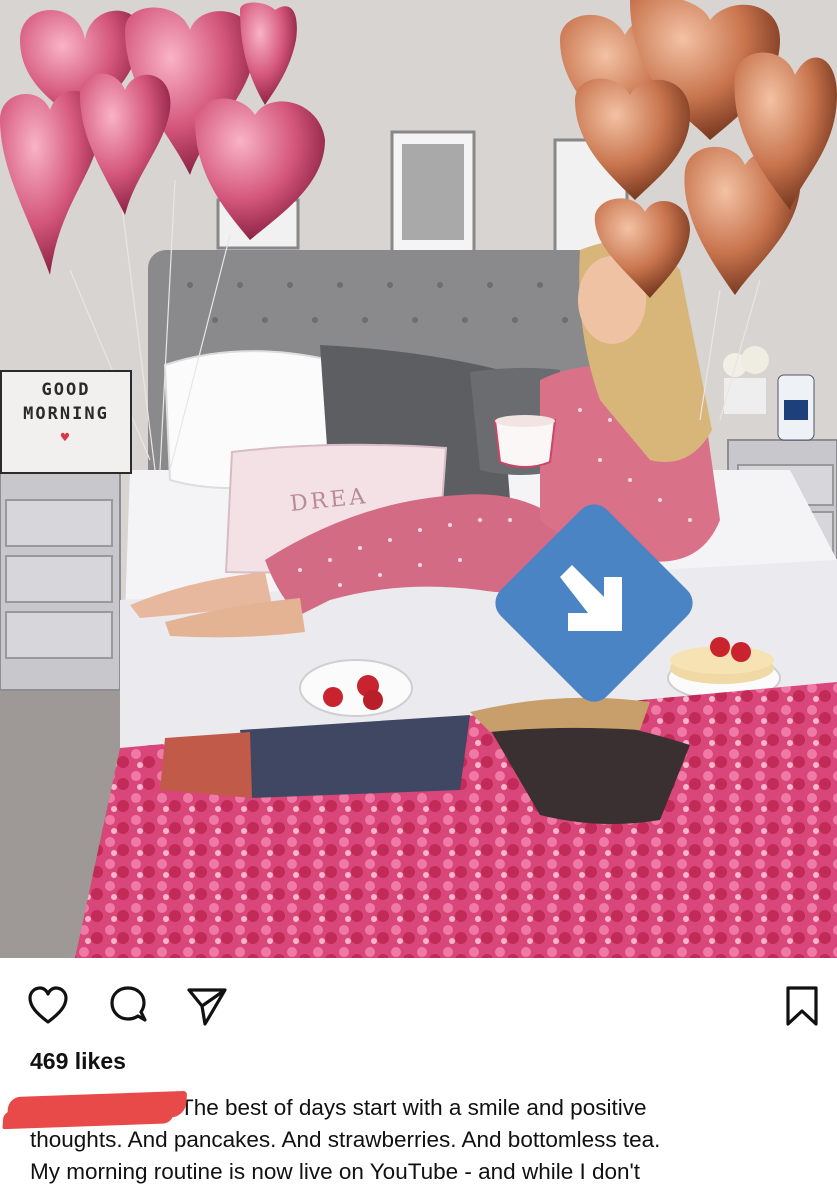  Describe the element at coordinates (591, 598) in the screenshot. I see `arrow-down-right-icon` at that location.